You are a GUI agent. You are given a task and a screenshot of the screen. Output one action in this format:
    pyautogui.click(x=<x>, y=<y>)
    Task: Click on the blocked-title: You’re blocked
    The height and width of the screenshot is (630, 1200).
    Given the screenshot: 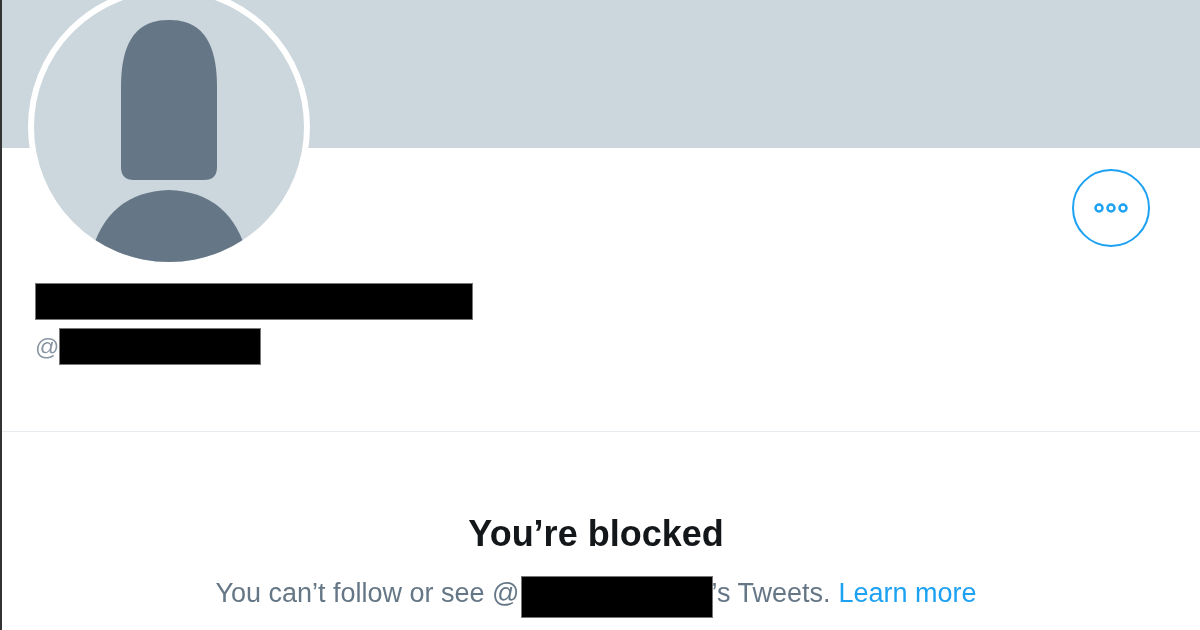 What is the action you would take?
    pyautogui.click(x=596, y=534)
    